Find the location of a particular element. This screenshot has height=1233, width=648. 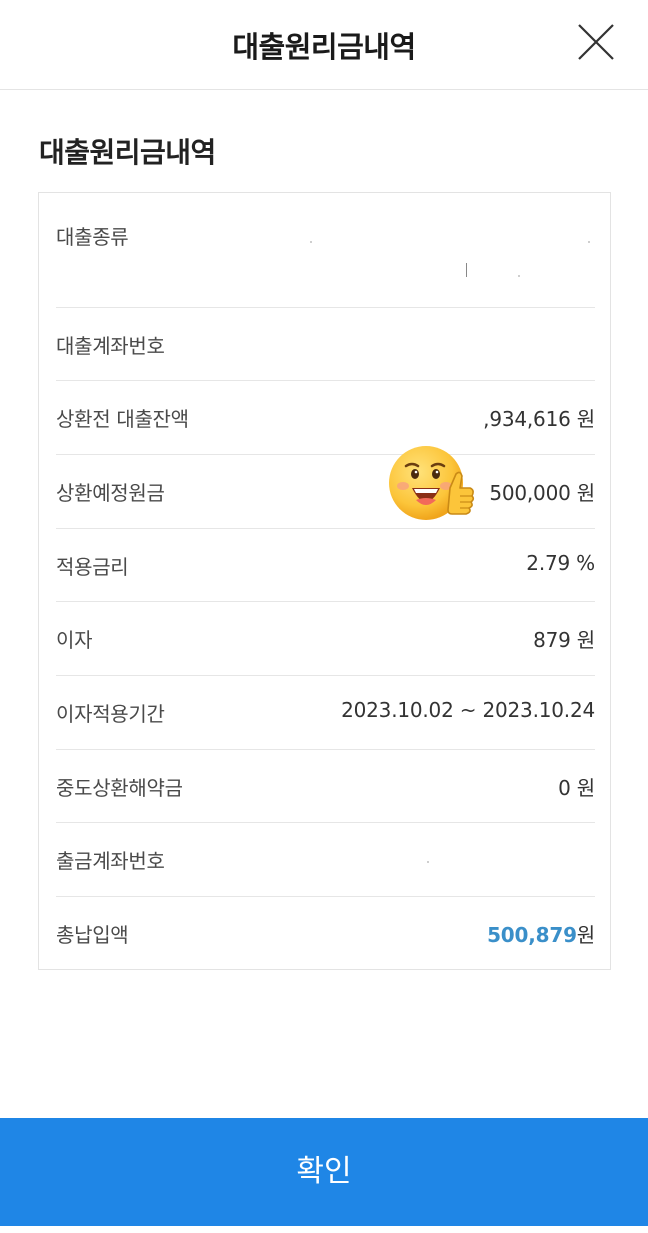

detail-value: 2023.10.02 ~ 2023.10.24 is located at coordinates (468, 710).